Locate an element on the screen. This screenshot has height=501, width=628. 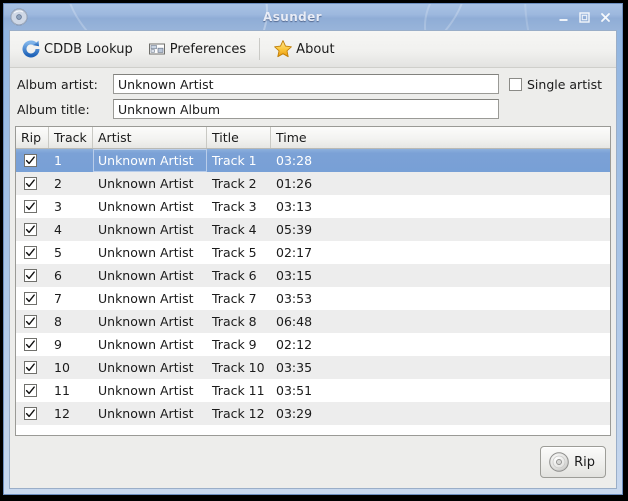
track-time-cell: 02:17 is located at coordinates (440, 252).